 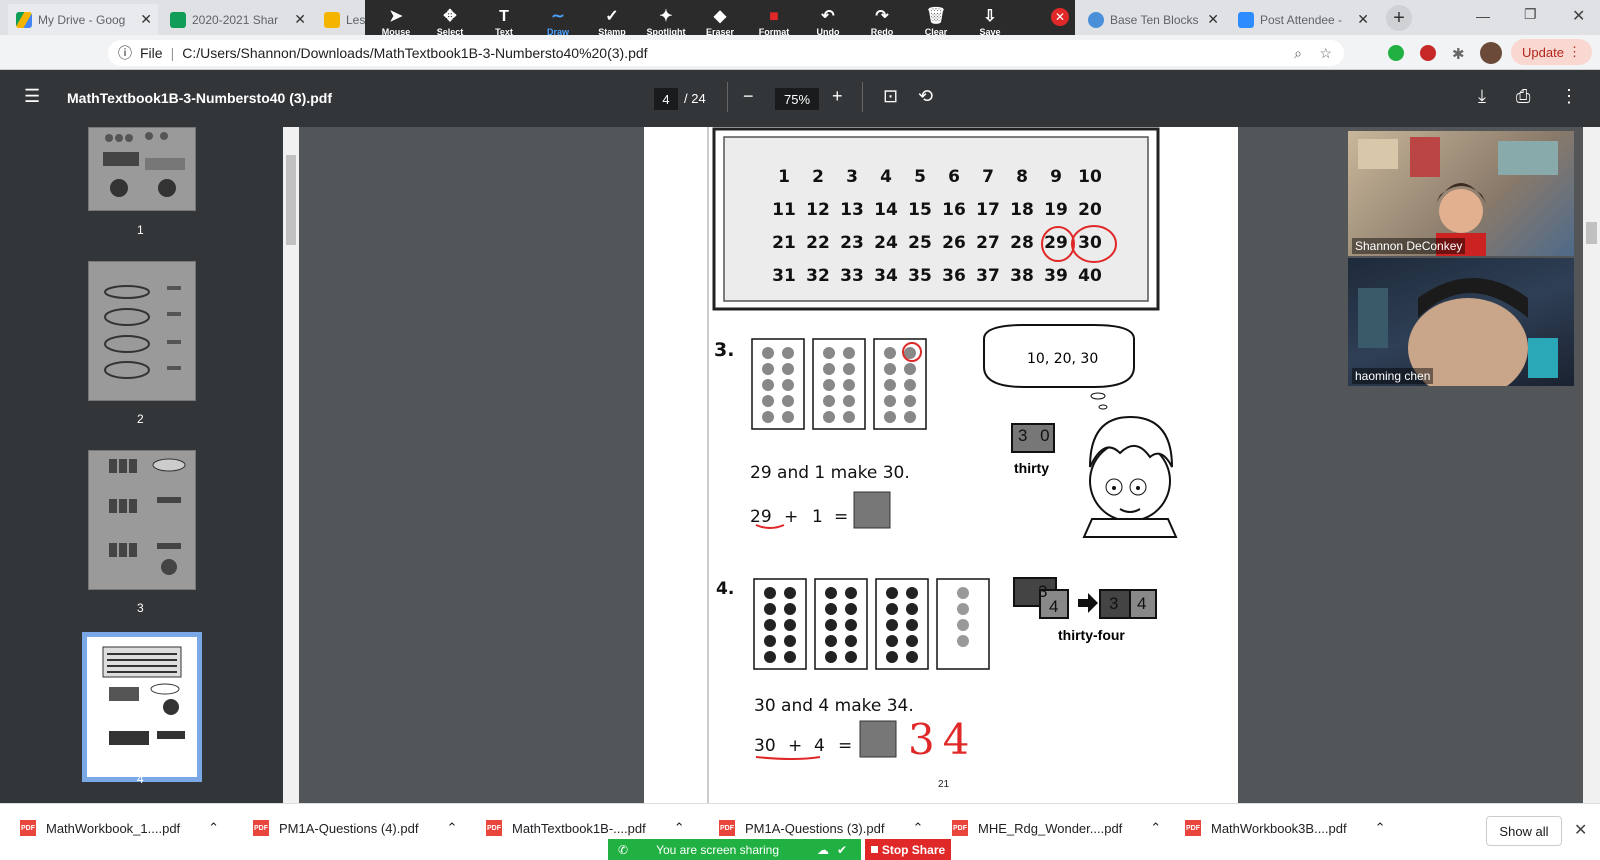 I want to click on grid-number: 37, so click(x=988, y=276).